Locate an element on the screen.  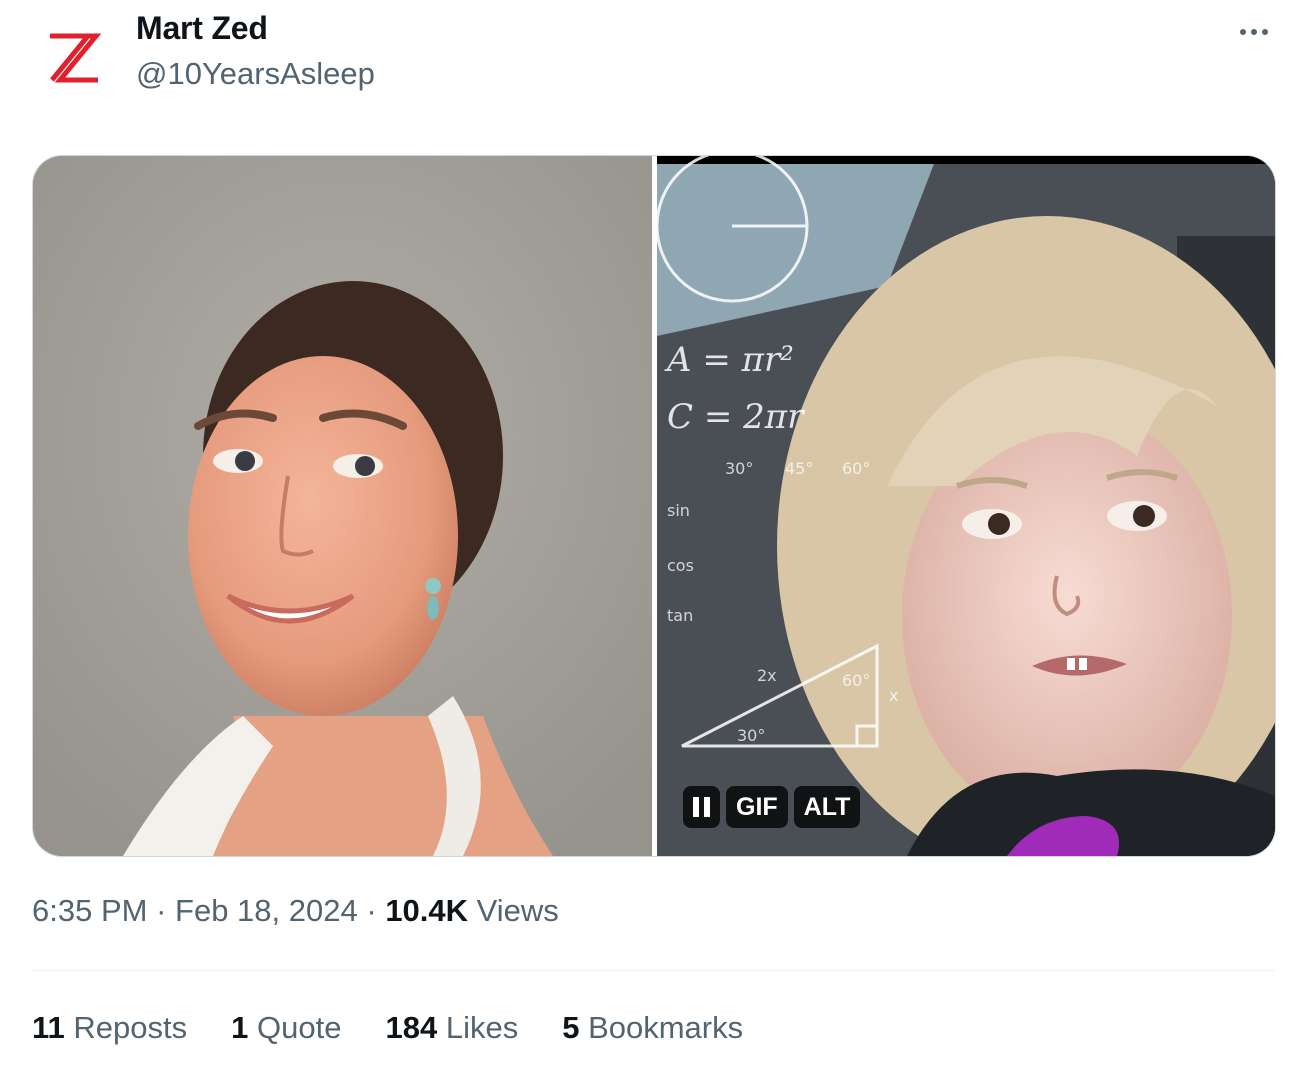
tweet-date: Feb 18, 2024 is located at coordinates (266, 910).